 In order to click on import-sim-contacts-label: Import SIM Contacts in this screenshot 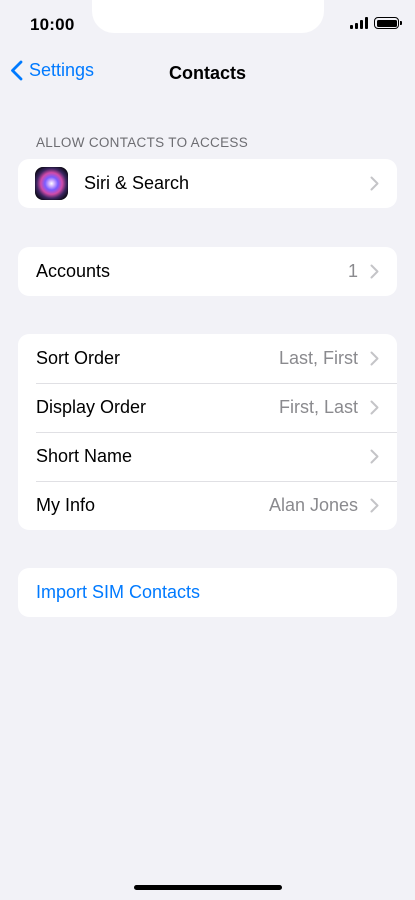, I will do `click(118, 592)`.